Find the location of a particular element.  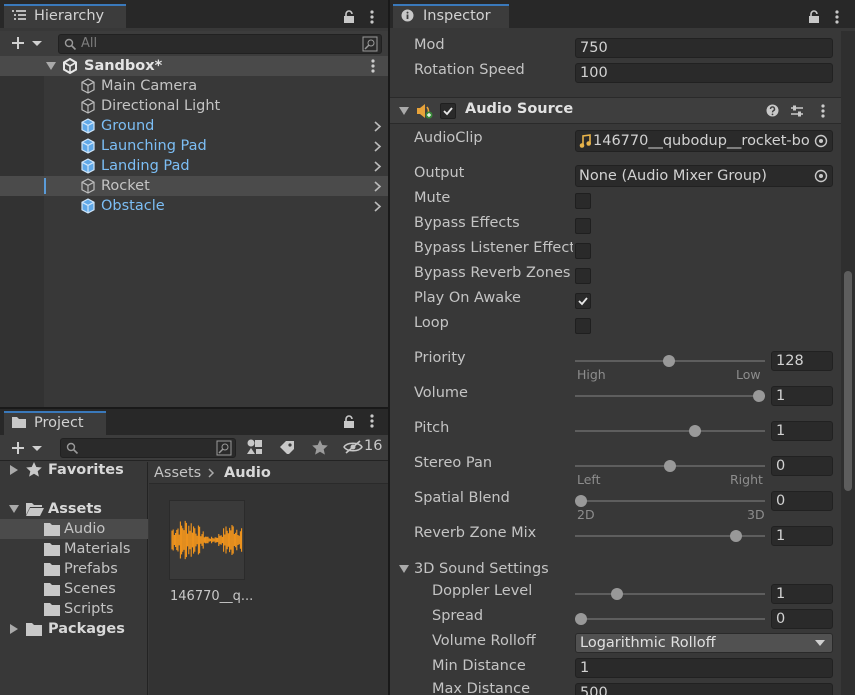

hierarchy-item: Obstacle is located at coordinates (194, 206).